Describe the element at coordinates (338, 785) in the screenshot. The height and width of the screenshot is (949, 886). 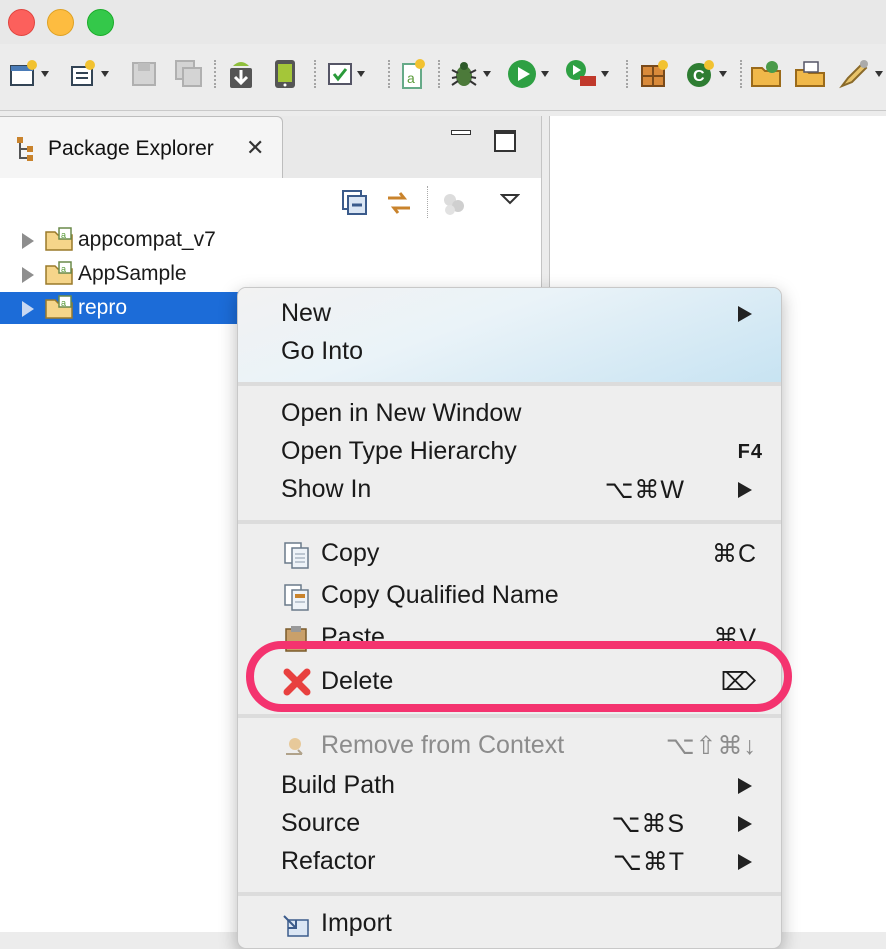
I see `menu-item-label: Build Path` at that location.